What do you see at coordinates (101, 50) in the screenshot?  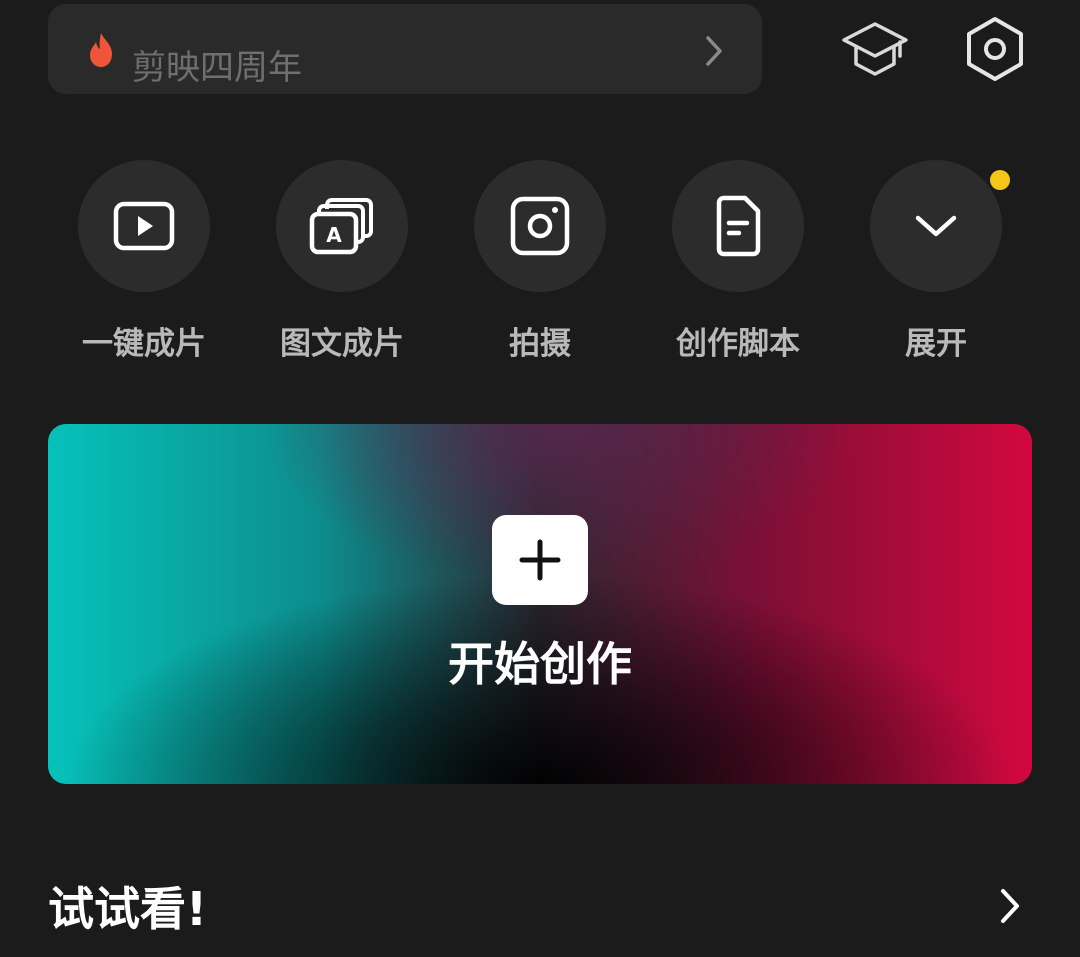 I see `flame-icon` at bounding box center [101, 50].